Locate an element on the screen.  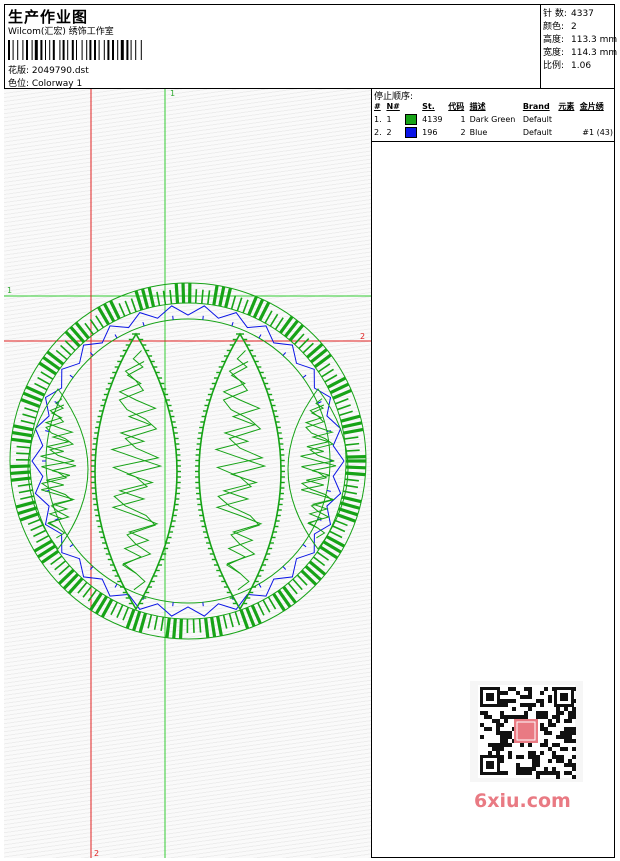
scale-label: 比例: is located at coordinates (554, 66).